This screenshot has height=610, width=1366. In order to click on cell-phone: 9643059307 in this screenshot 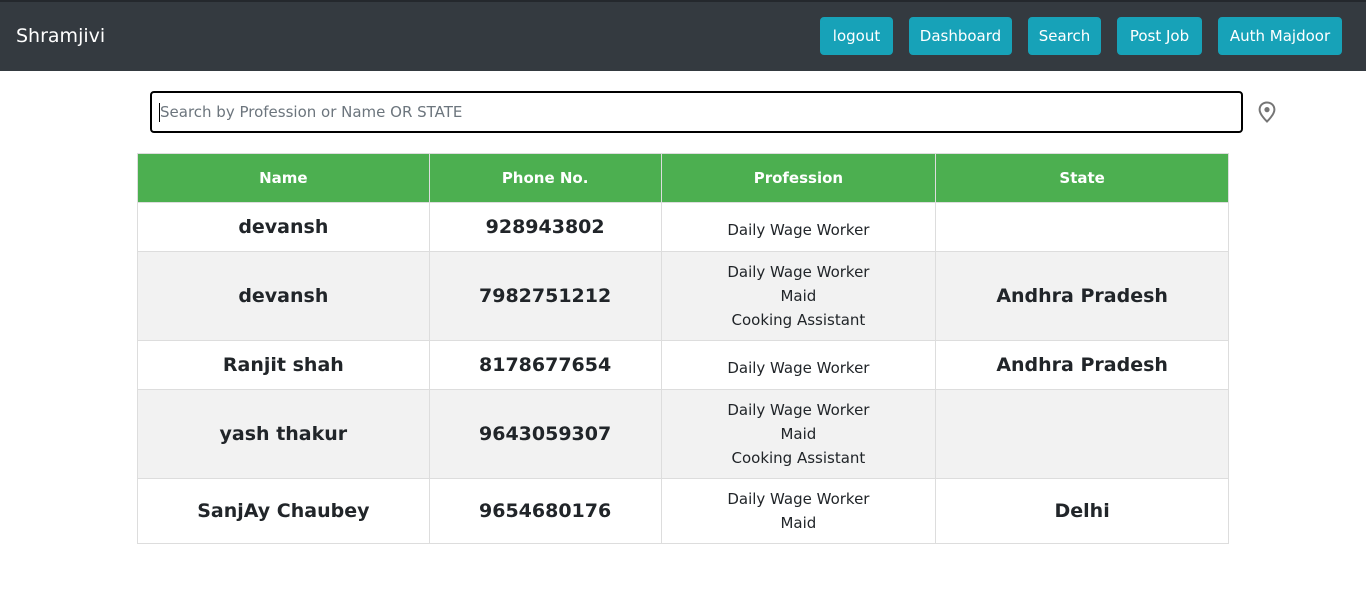, I will do `click(545, 434)`.